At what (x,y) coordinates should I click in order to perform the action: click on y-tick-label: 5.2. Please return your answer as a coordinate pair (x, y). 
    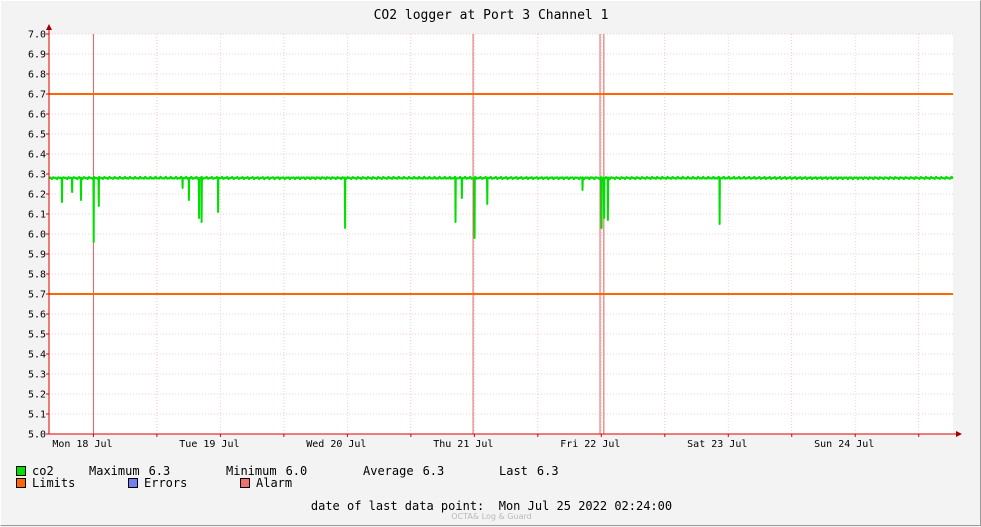
    Looking at the image, I should click on (37, 395).